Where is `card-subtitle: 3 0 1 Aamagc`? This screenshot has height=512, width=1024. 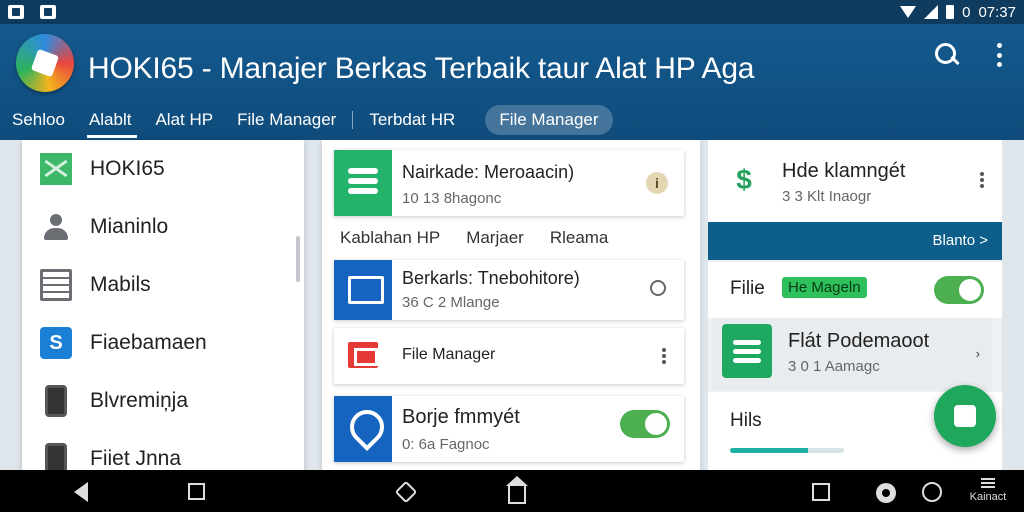
card-subtitle: 3 0 1 Aamagc is located at coordinates (834, 366).